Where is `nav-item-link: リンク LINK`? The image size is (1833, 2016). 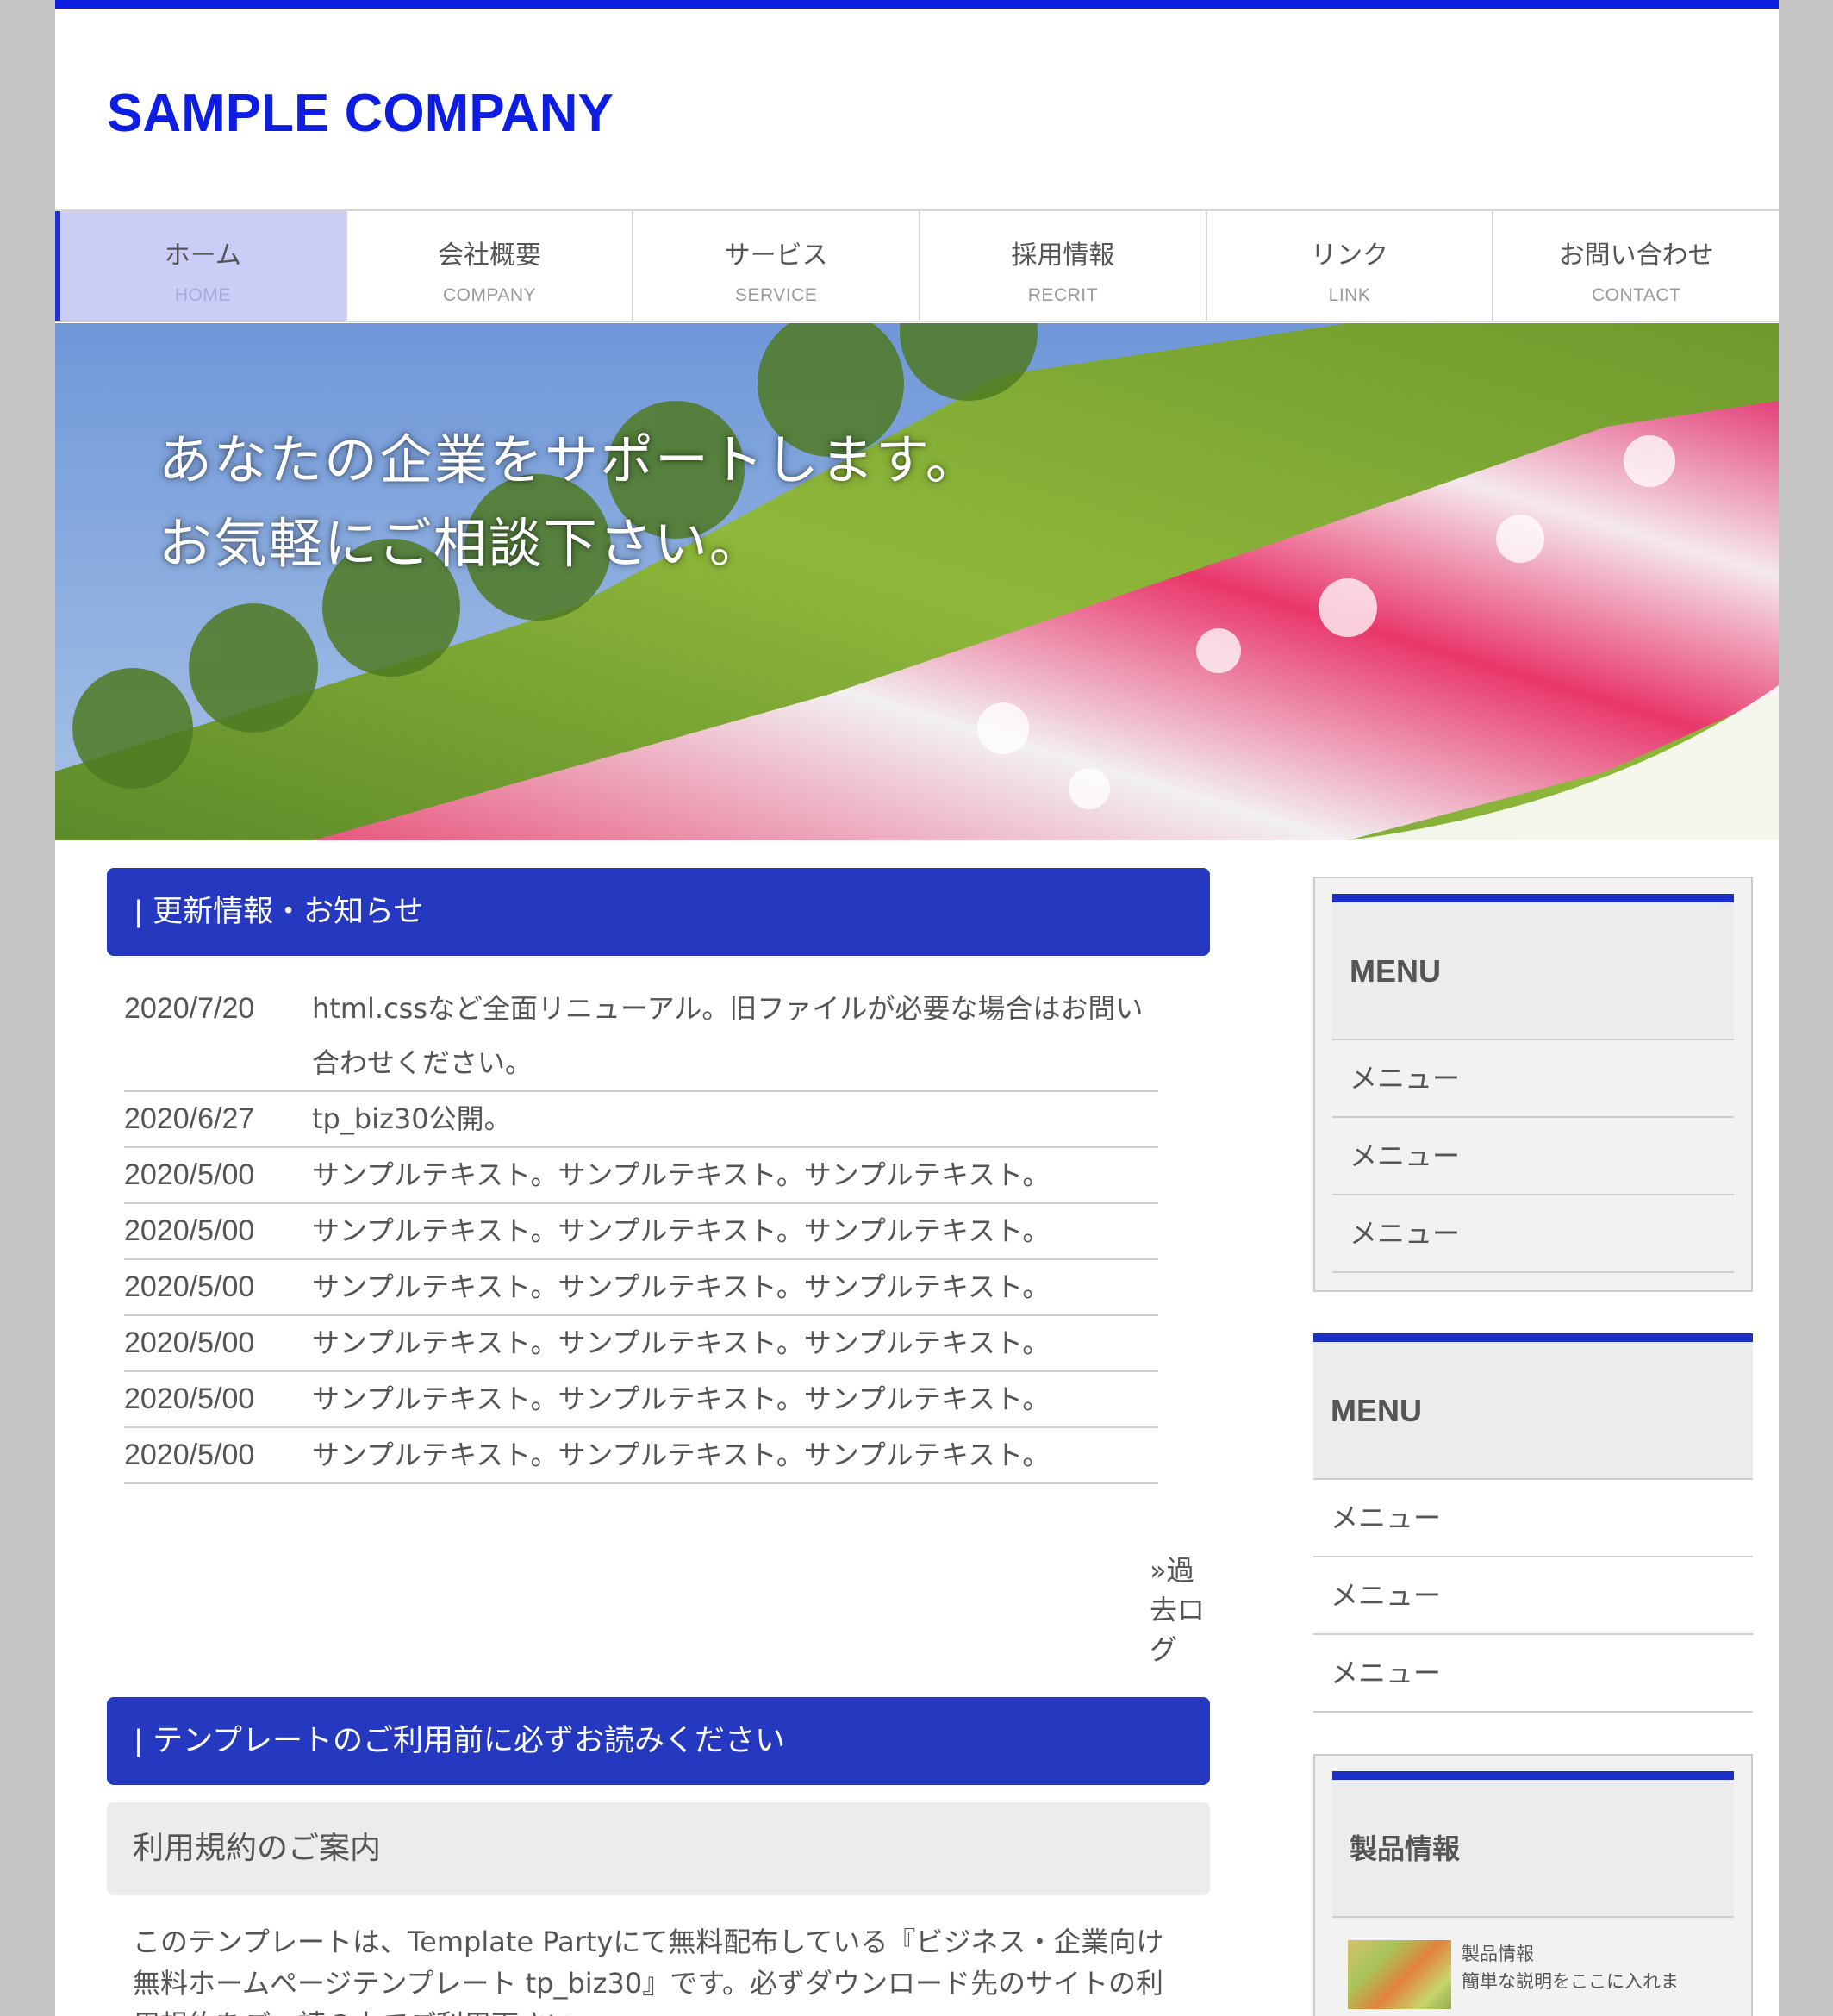 nav-item-link: リンク LINK is located at coordinates (1350, 266).